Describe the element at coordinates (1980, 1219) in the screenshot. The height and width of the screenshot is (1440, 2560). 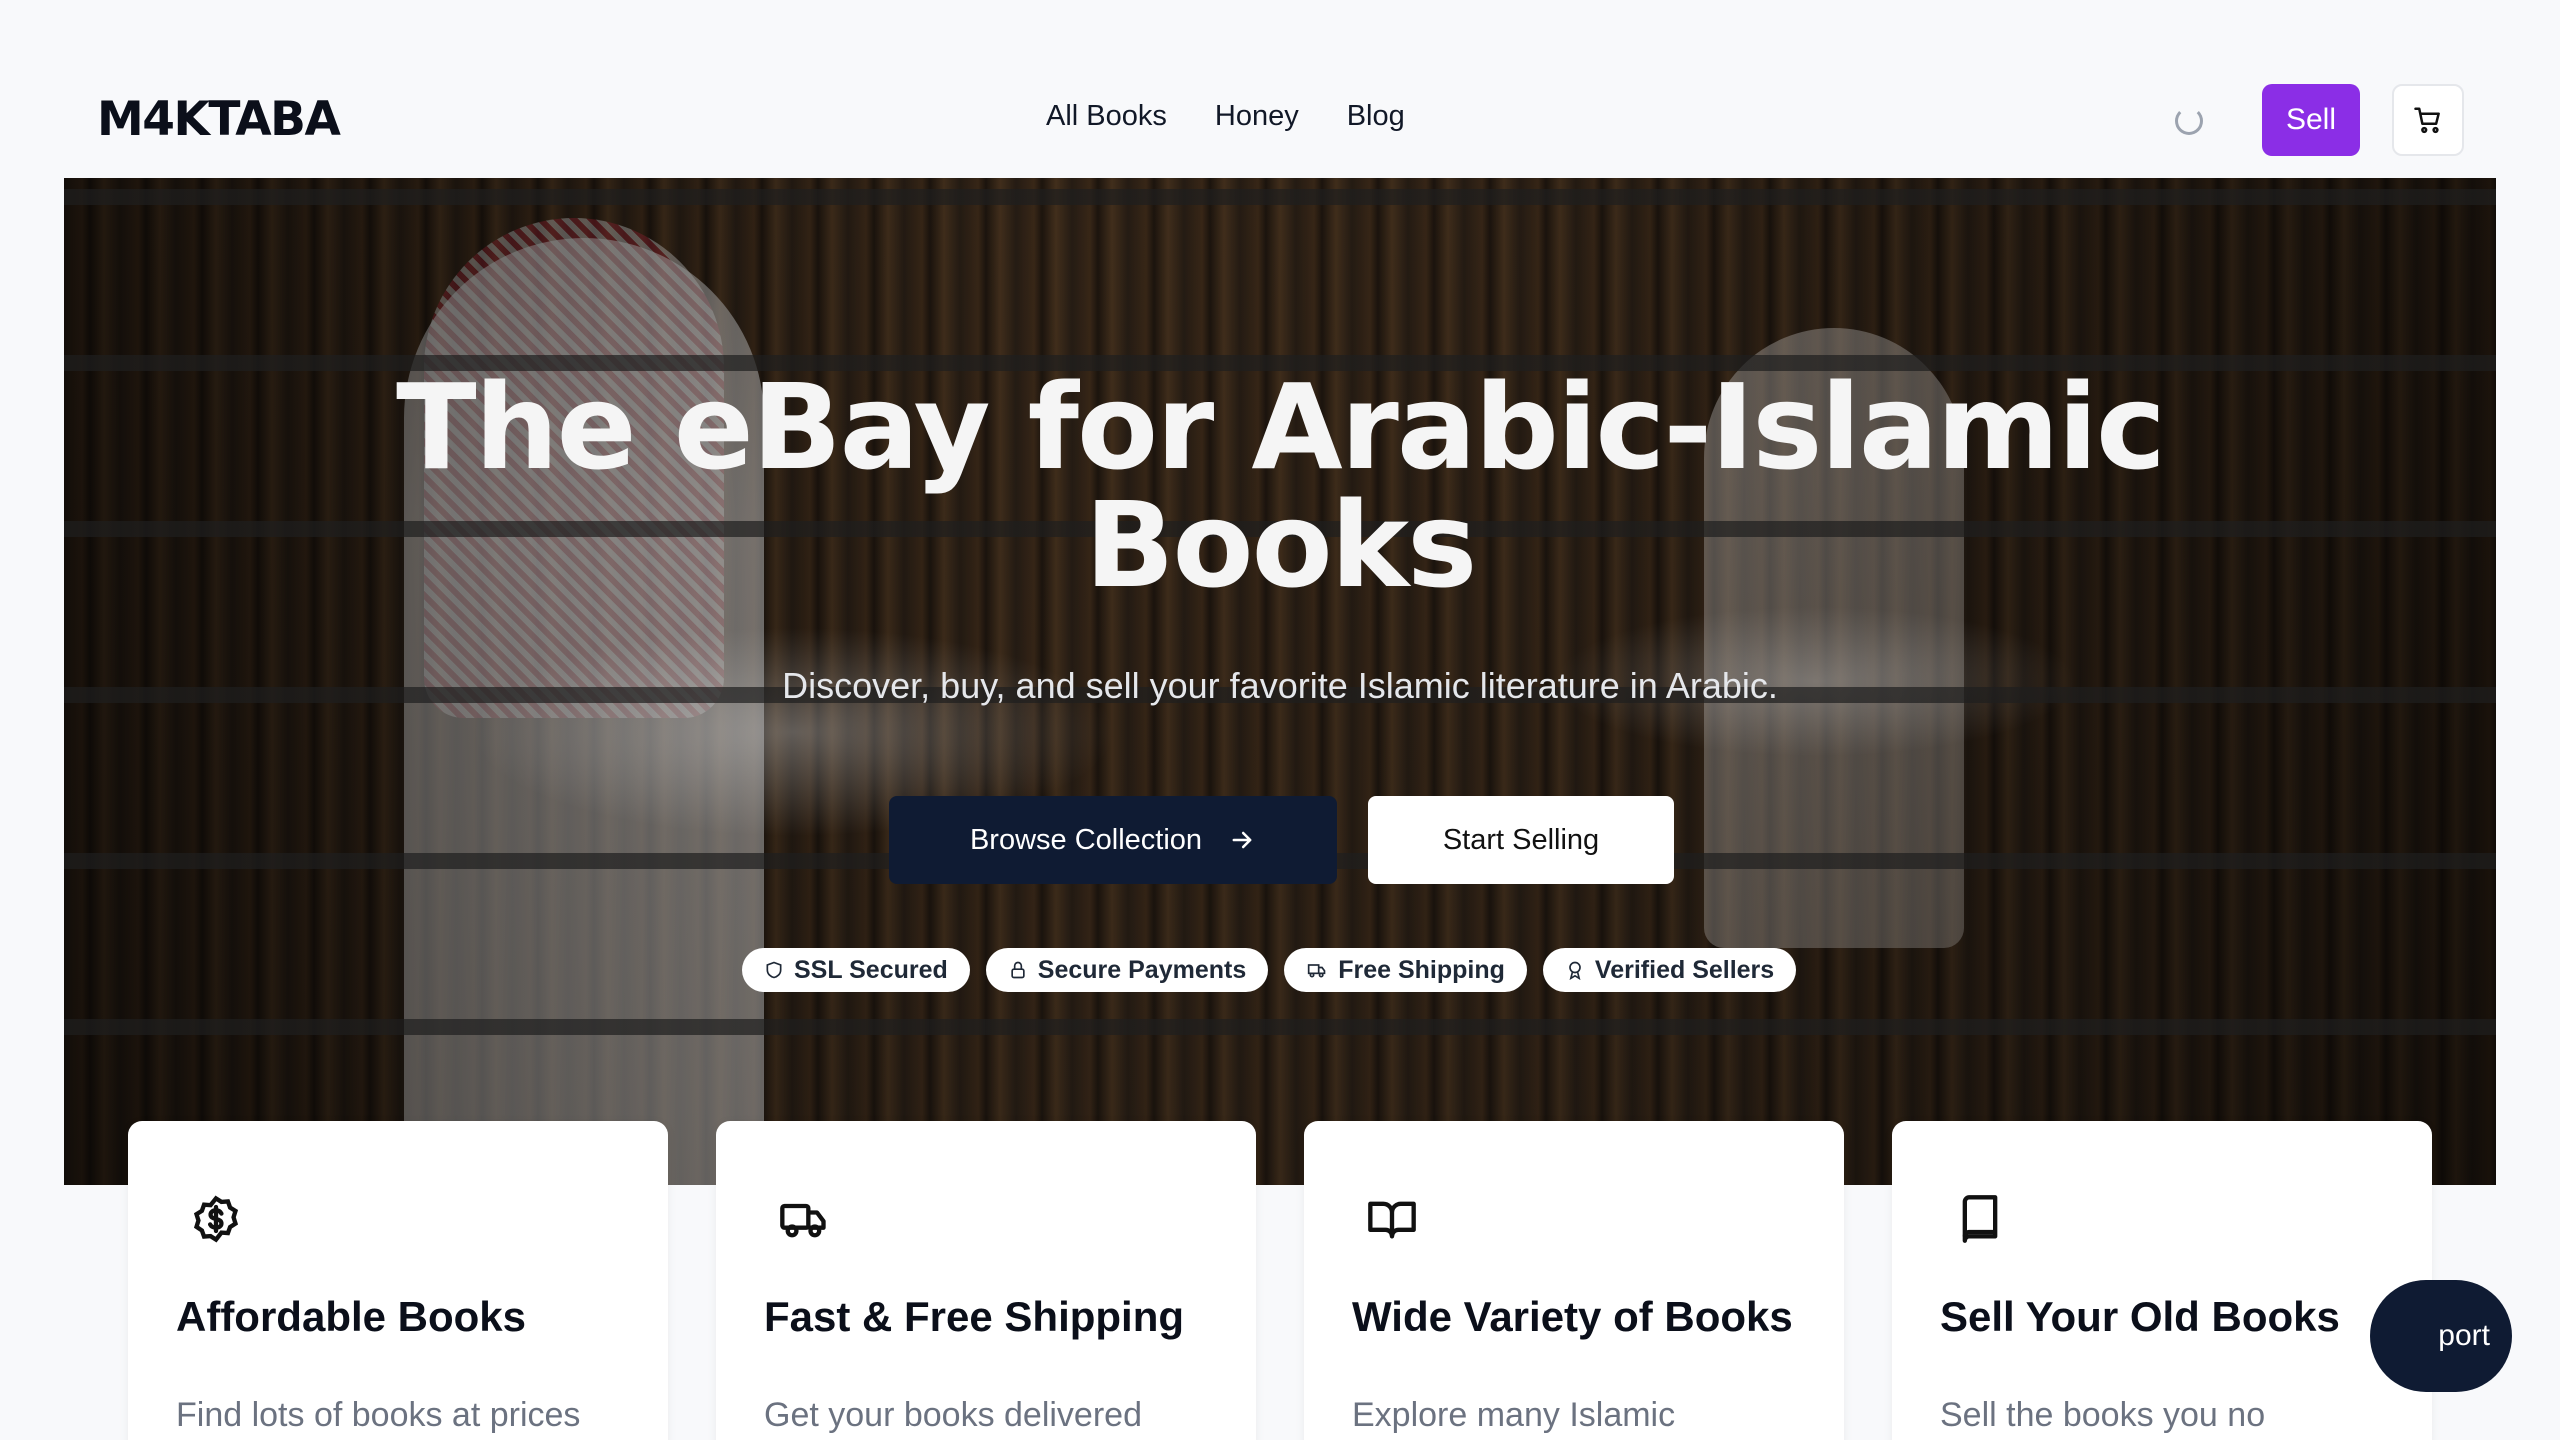
I see `book-icon` at that location.